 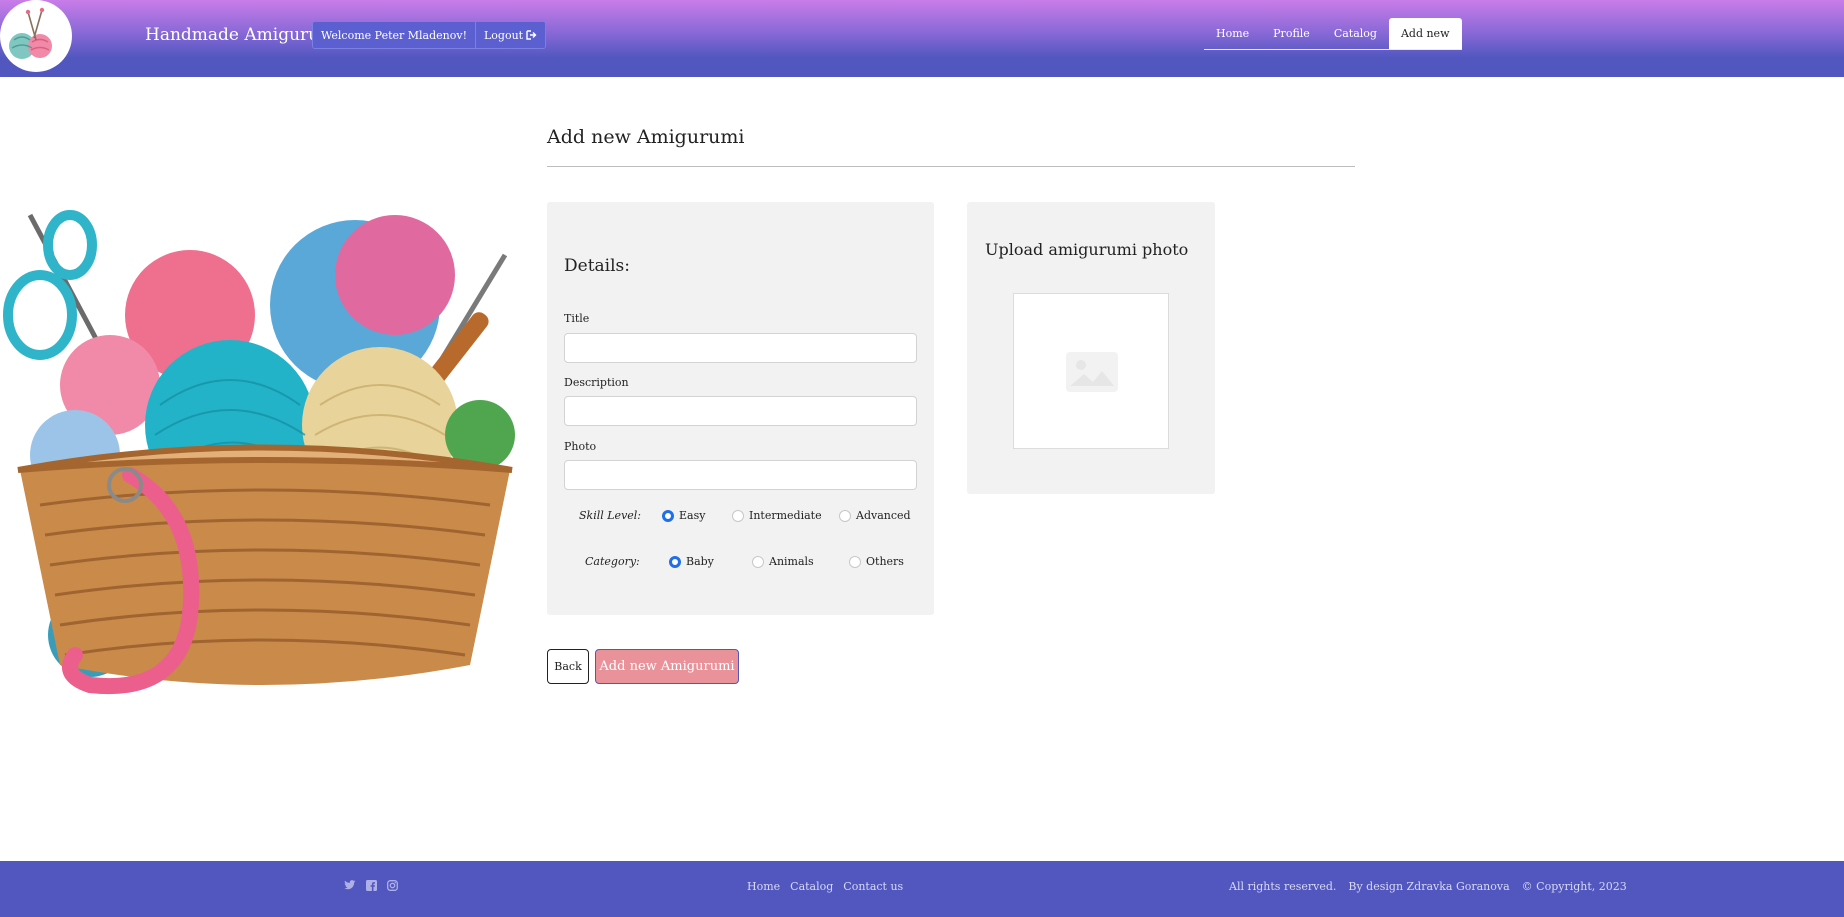 I want to click on facebook-icon, so click(x=371, y=885).